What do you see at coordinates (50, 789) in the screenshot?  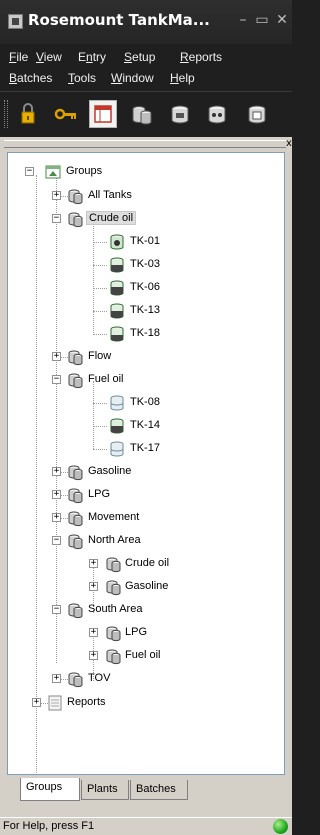 I see `tab-groups: Groups` at bounding box center [50, 789].